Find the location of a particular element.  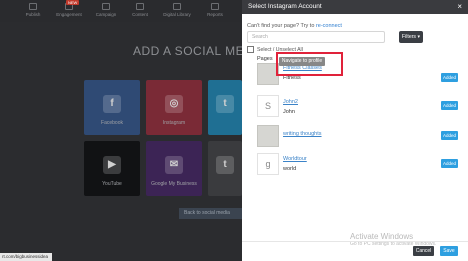

nav-label: Engagement is located at coordinates (69, 14).